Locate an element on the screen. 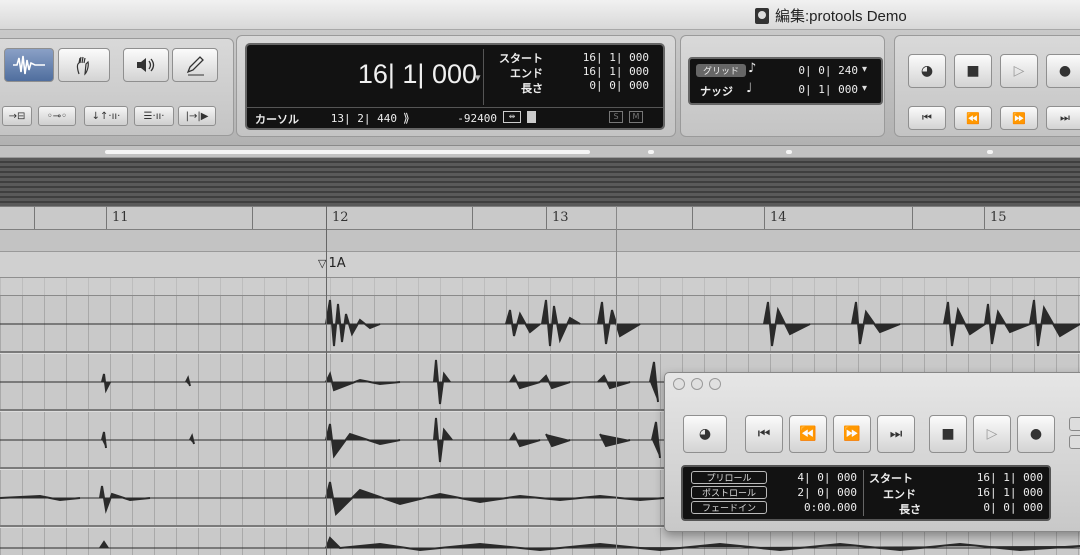 The height and width of the screenshot is (555, 1080). marker-1a: ▽ 1A is located at coordinates (332, 263).